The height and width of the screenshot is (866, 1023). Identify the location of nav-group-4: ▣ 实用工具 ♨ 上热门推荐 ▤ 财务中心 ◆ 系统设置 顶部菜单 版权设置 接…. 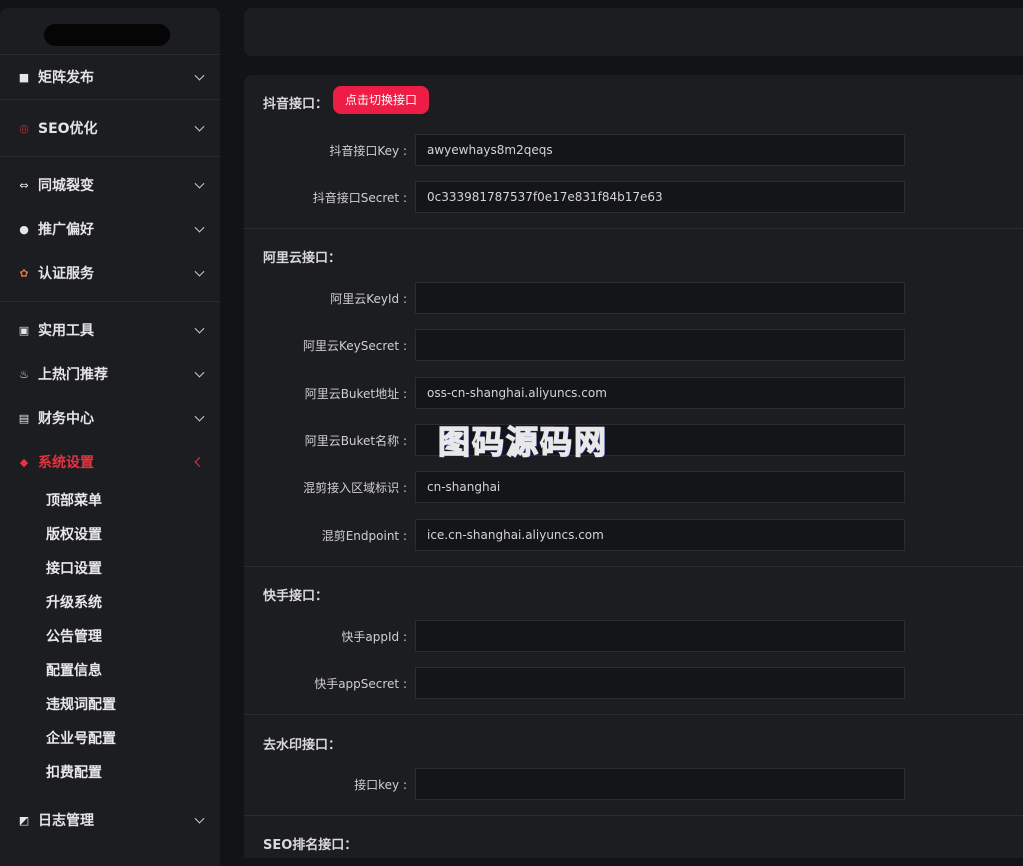
(110, 572).